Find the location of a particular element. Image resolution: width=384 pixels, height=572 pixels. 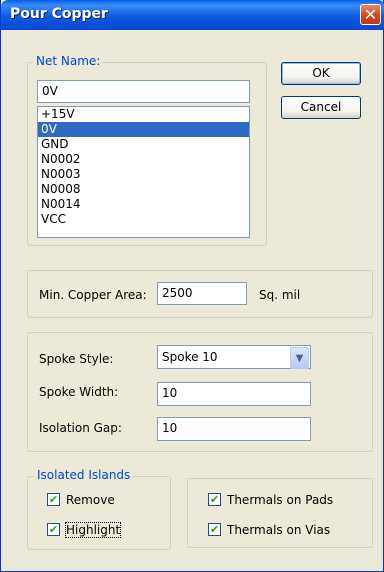

title-bar: Pour Copper ✕ is located at coordinates (192, 15).